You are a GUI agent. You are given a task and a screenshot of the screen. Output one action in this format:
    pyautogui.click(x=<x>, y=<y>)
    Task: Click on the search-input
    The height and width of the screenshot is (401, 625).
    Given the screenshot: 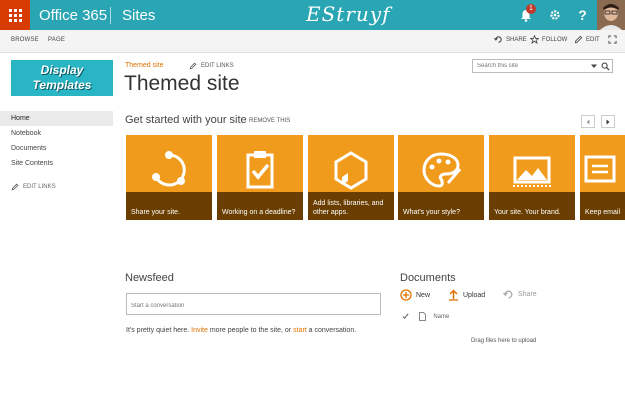 What is the action you would take?
    pyautogui.click(x=528, y=66)
    